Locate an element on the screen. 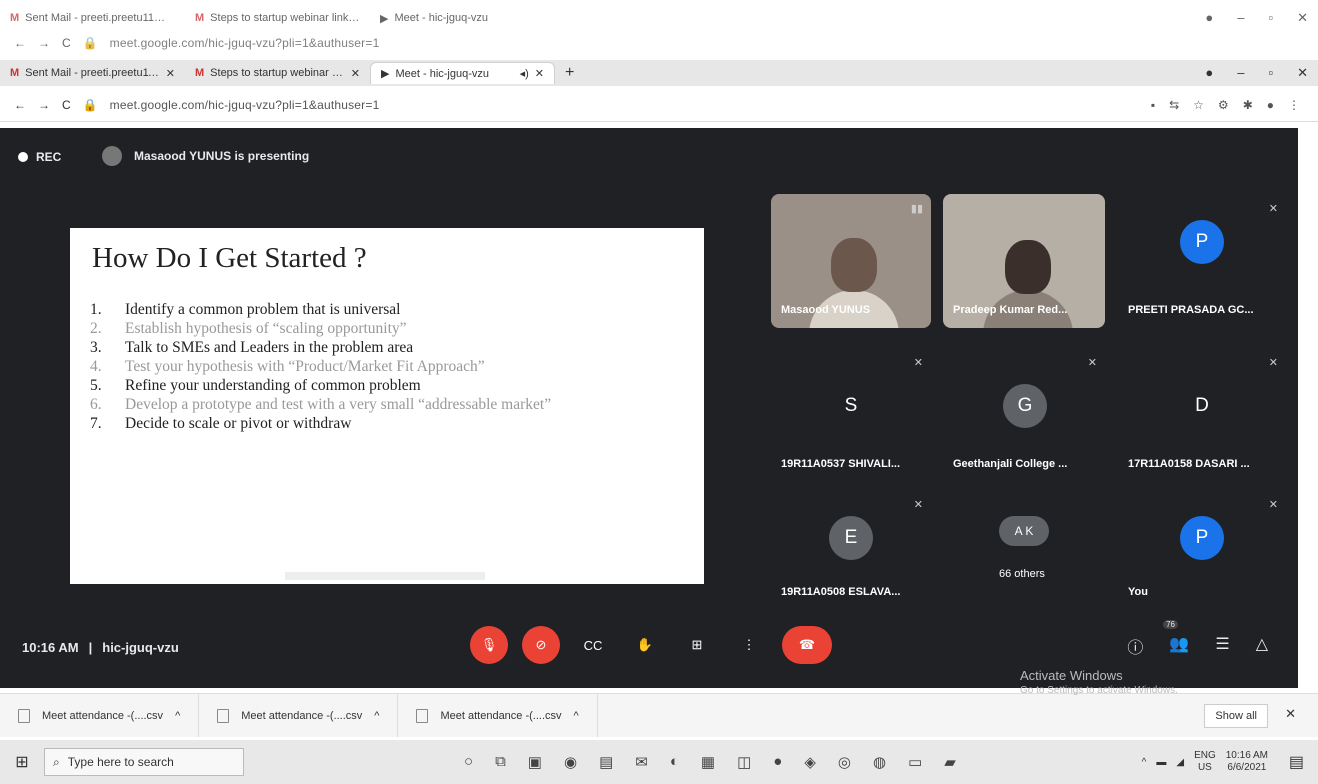 The image size is (1318, 784). show-all-button: Show all is located at coordinates (1236, 716).